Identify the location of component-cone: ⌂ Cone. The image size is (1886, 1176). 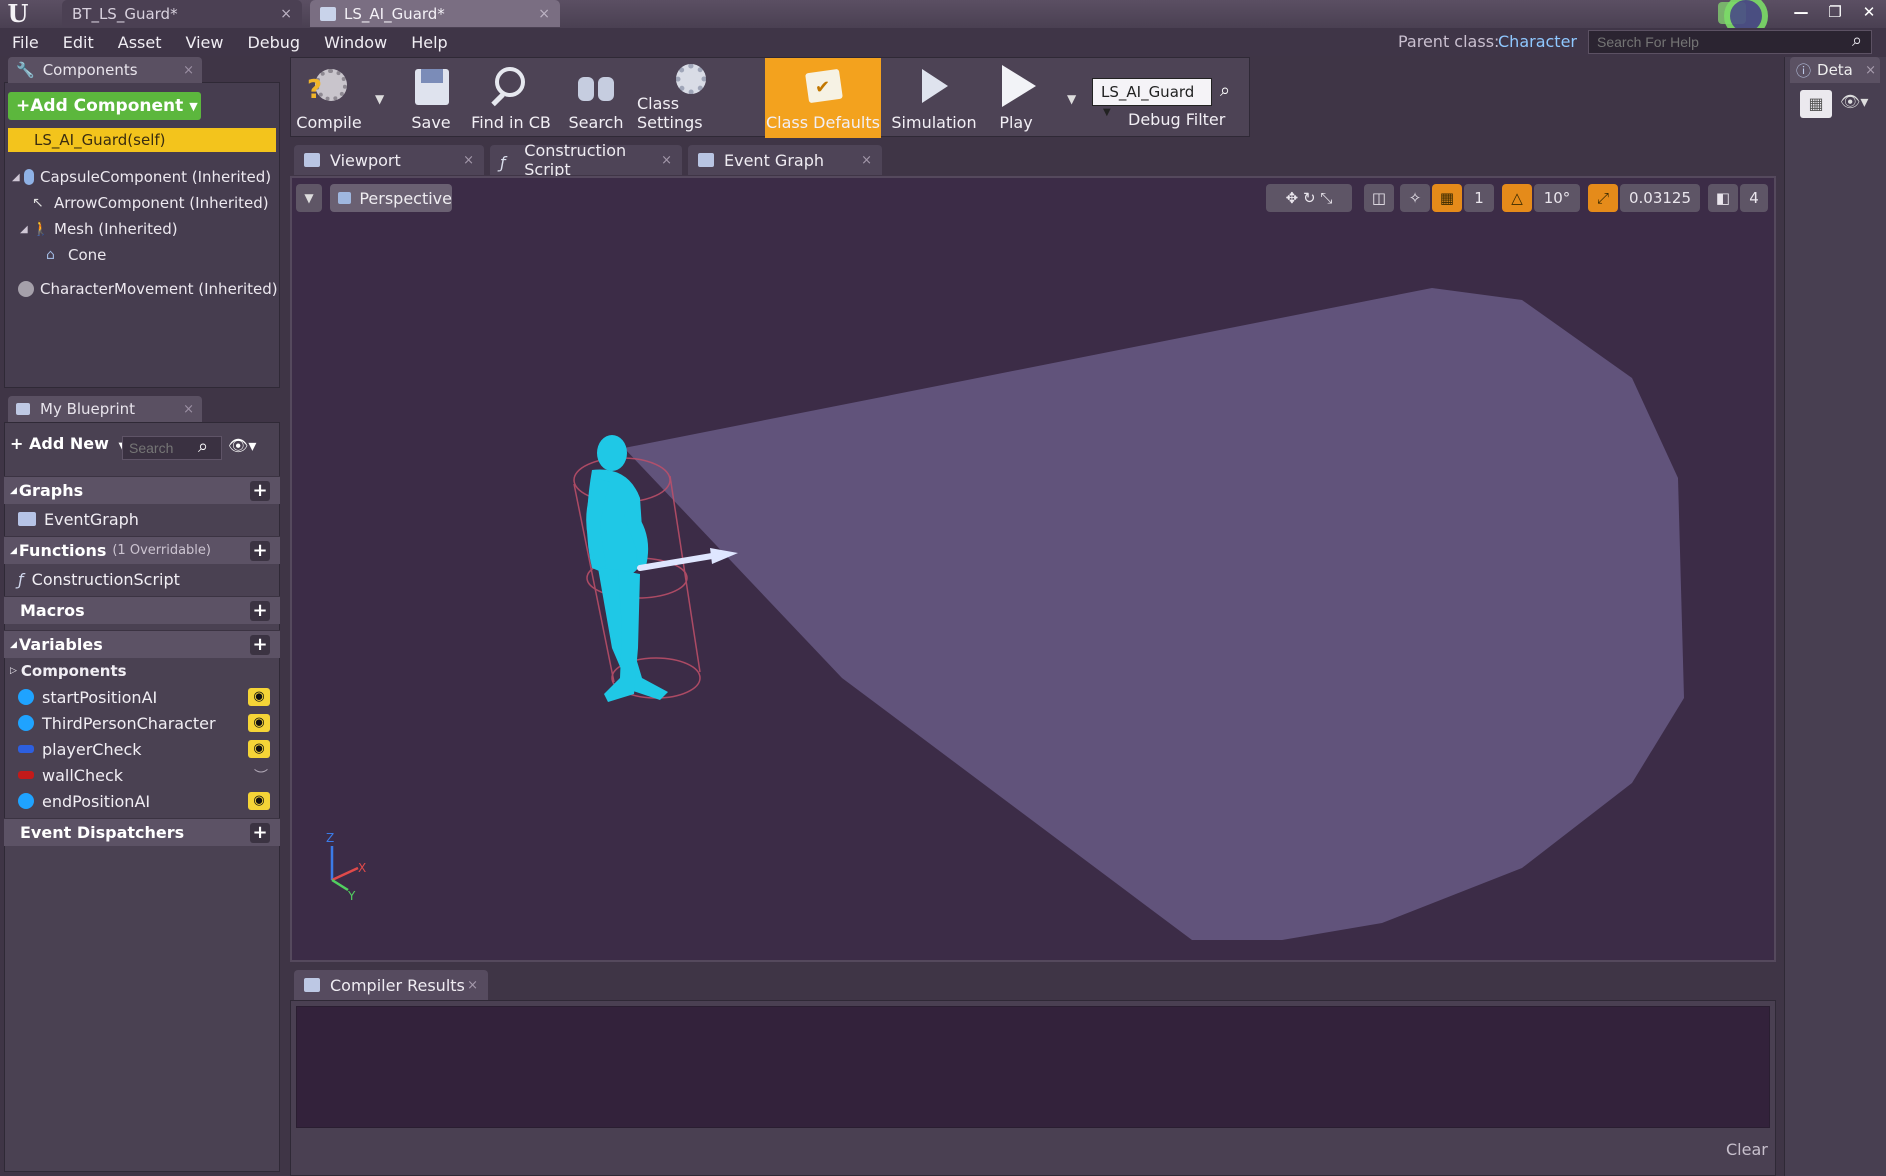
(76, 255).